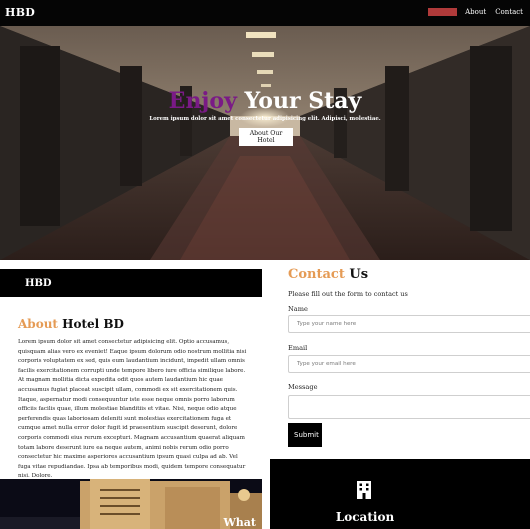 This screenshot has height=529, width=530. I want to click on nav-links: Home About Contact, so click(476, 12).